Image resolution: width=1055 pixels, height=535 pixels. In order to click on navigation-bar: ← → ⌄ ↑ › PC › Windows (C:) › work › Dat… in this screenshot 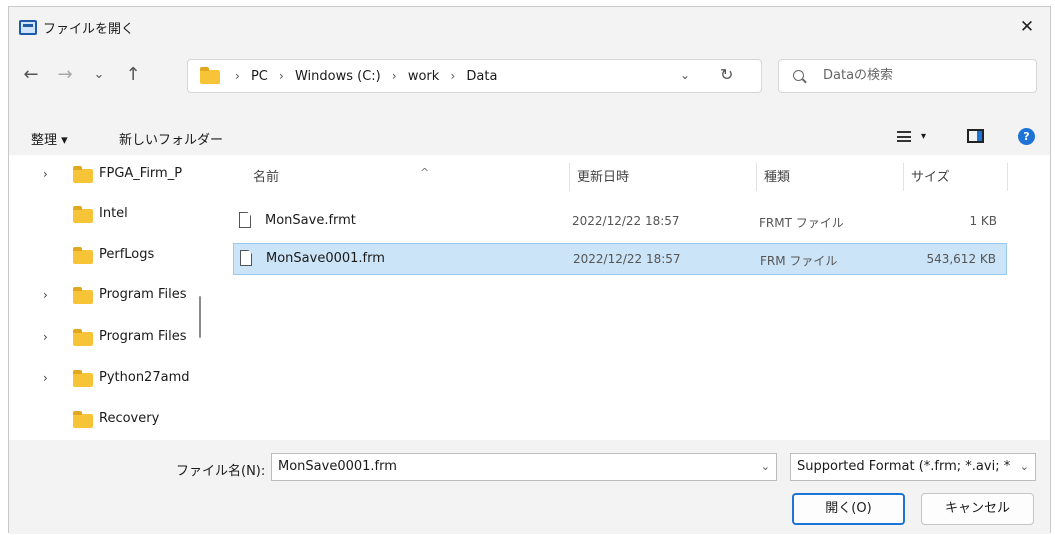, I will do `click(529, 76)`.